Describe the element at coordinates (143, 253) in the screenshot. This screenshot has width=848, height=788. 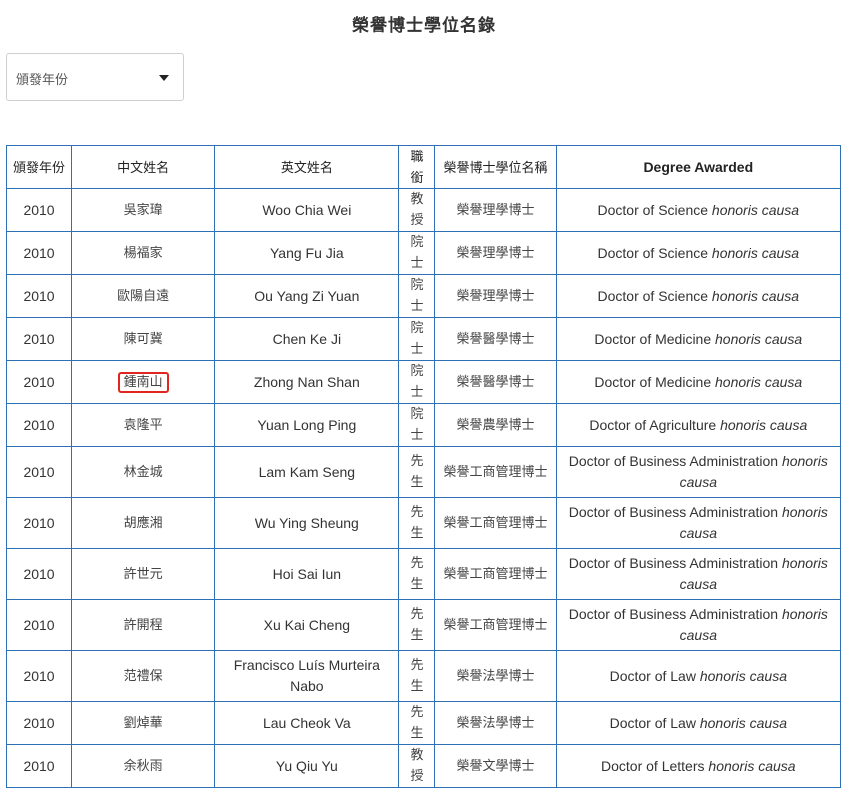
I see `cell-chinese-name: 楊福家` at that location.